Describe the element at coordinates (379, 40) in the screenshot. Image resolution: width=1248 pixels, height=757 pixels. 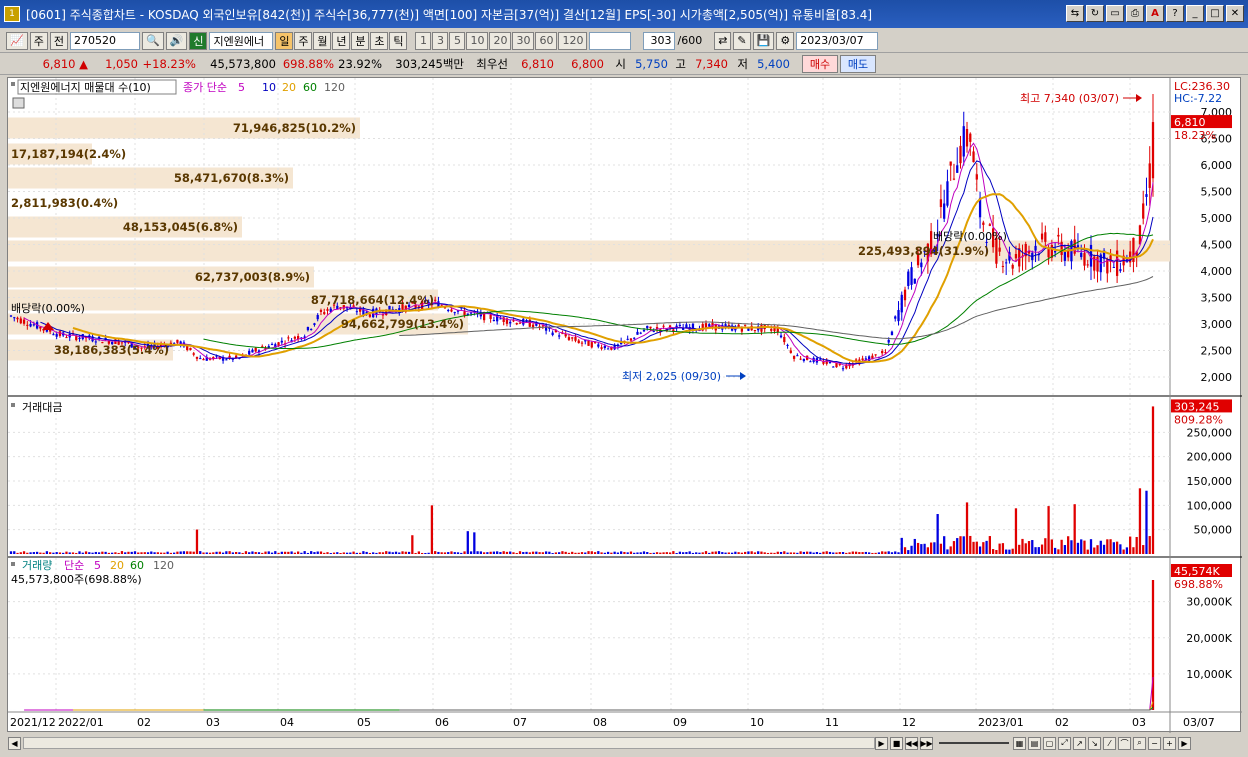
I see `period-tab: 초` at that location.